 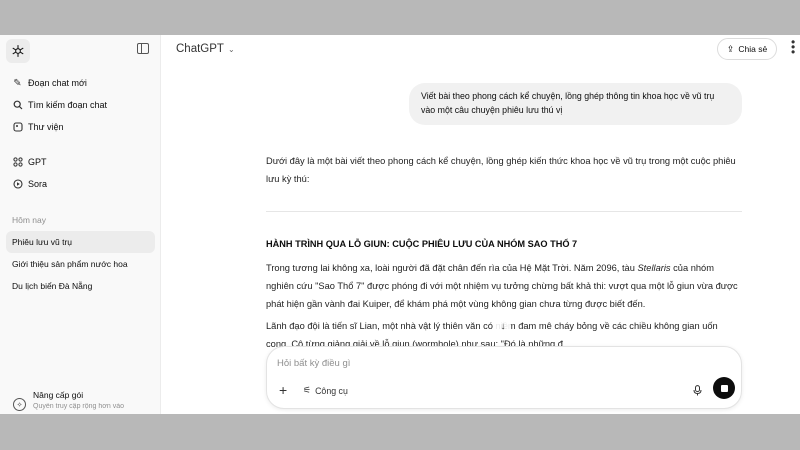 What do you see at coordinates (18, 51) in the screenshot?
I see `chatgpt-logo-icon` at bounding box center [18, 51].